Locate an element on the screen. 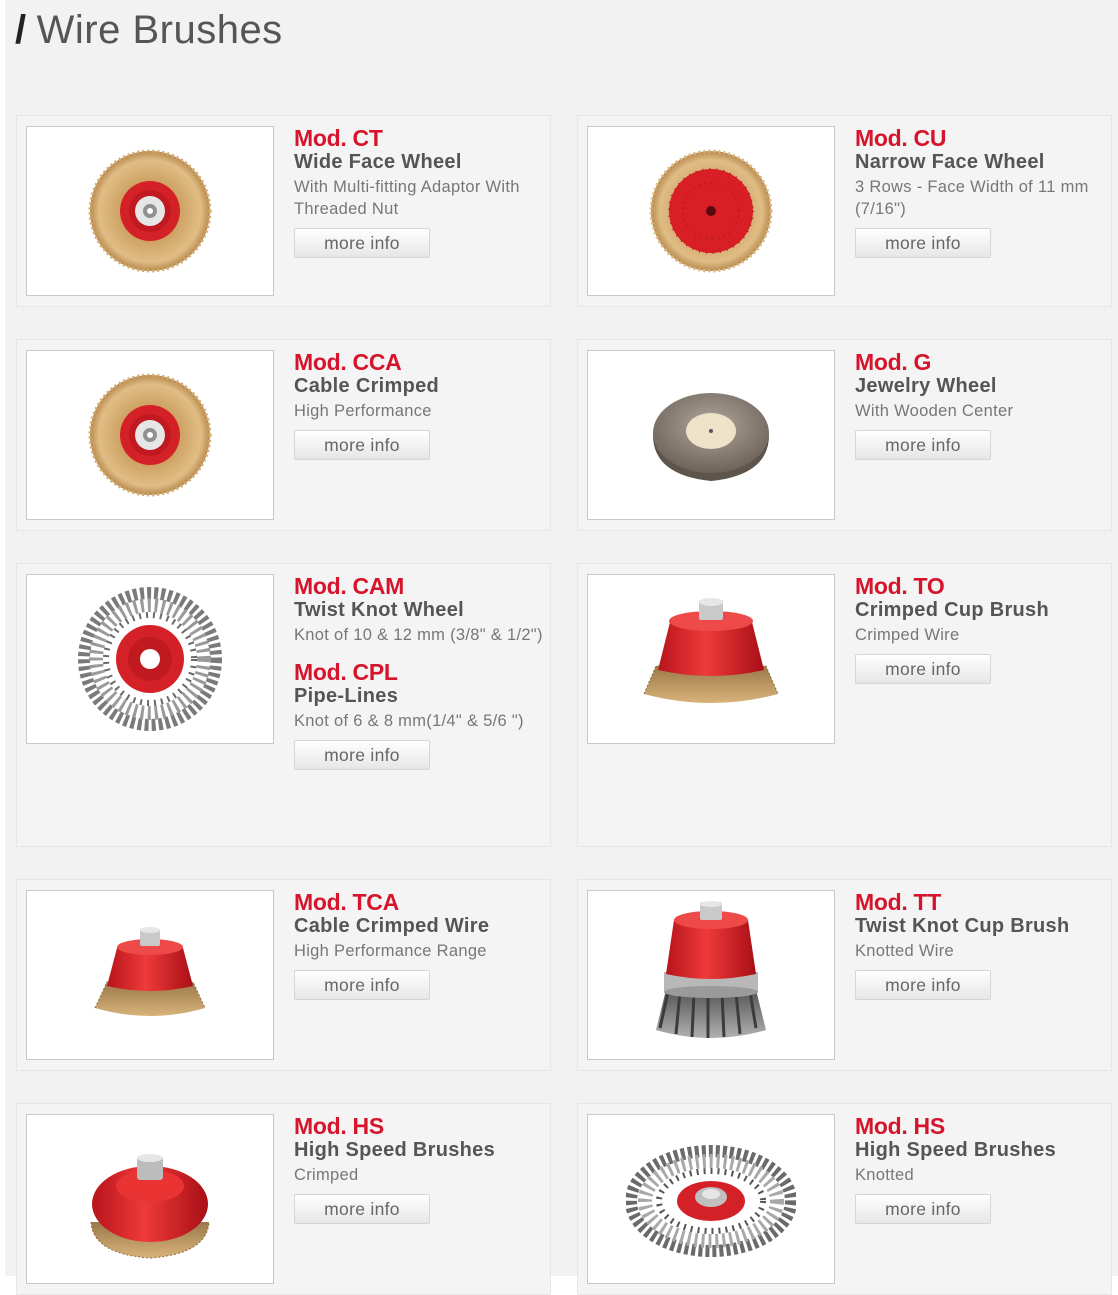  product-name: Twist Knot Wheel is located at coordinates (419, 610).